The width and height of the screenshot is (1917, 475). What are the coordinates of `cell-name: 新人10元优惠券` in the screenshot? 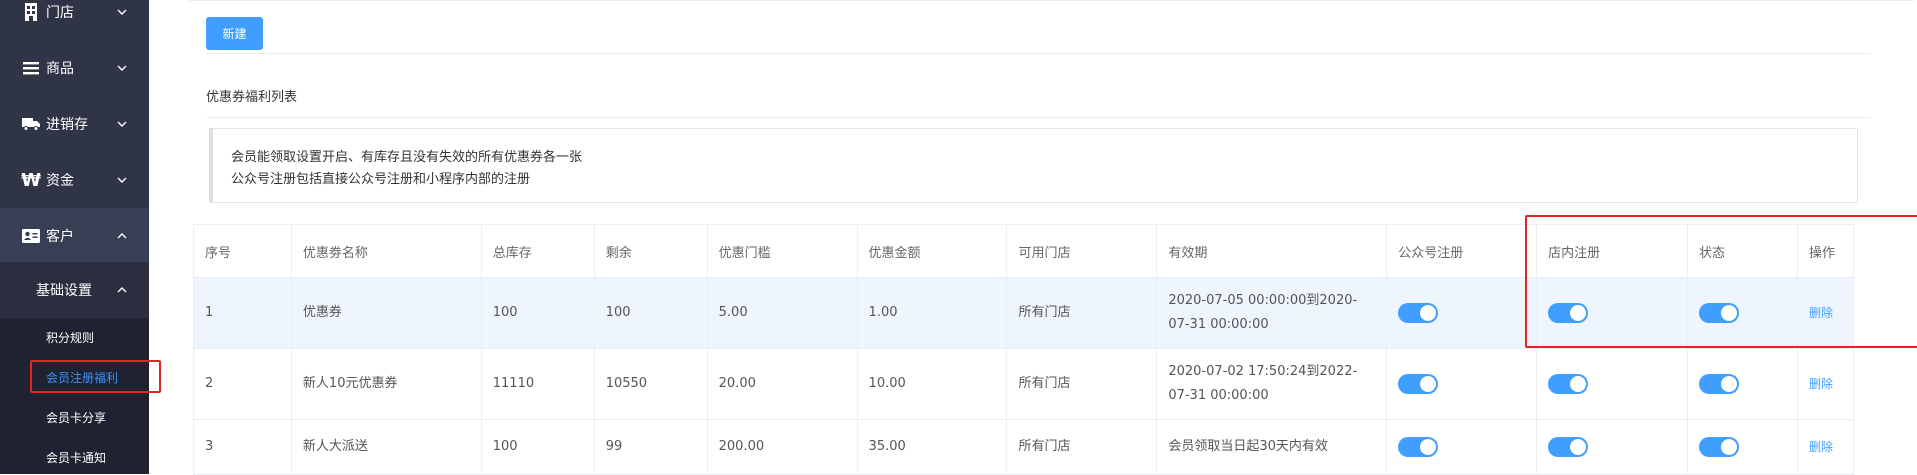 It's located at (386, 384).